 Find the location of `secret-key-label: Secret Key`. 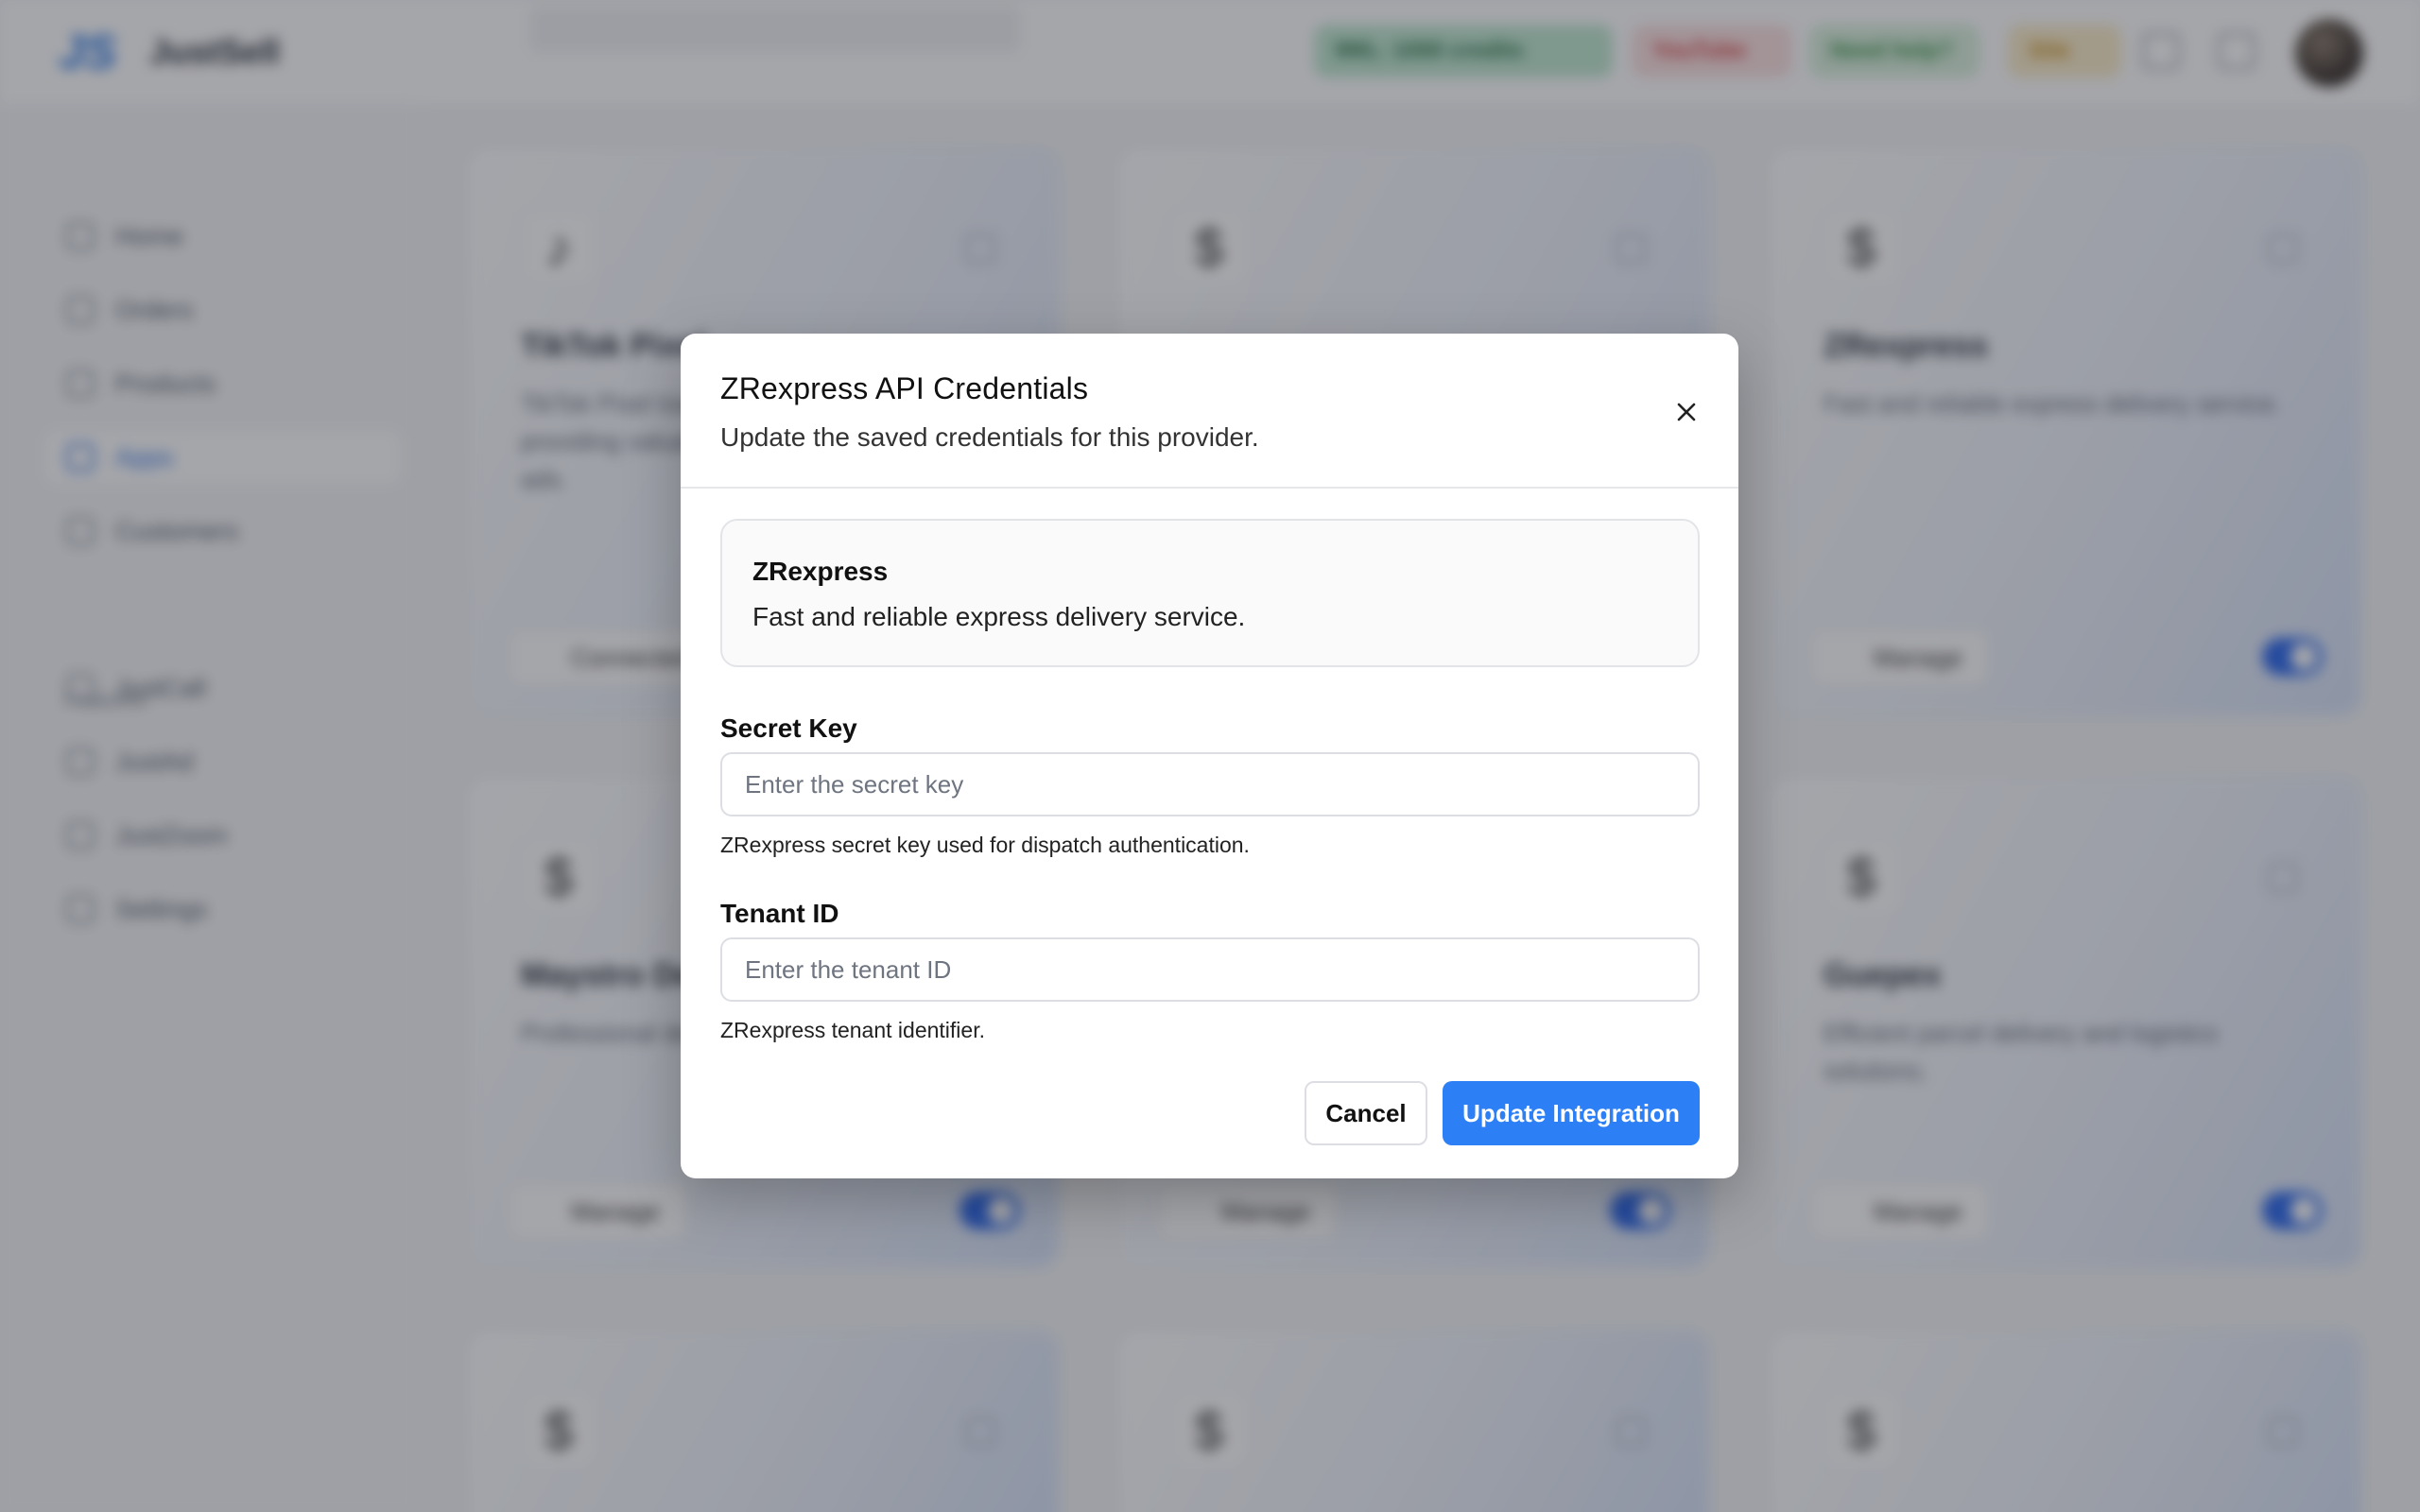

secret-key-label: Secret Key is located at coordinates (788, 728).